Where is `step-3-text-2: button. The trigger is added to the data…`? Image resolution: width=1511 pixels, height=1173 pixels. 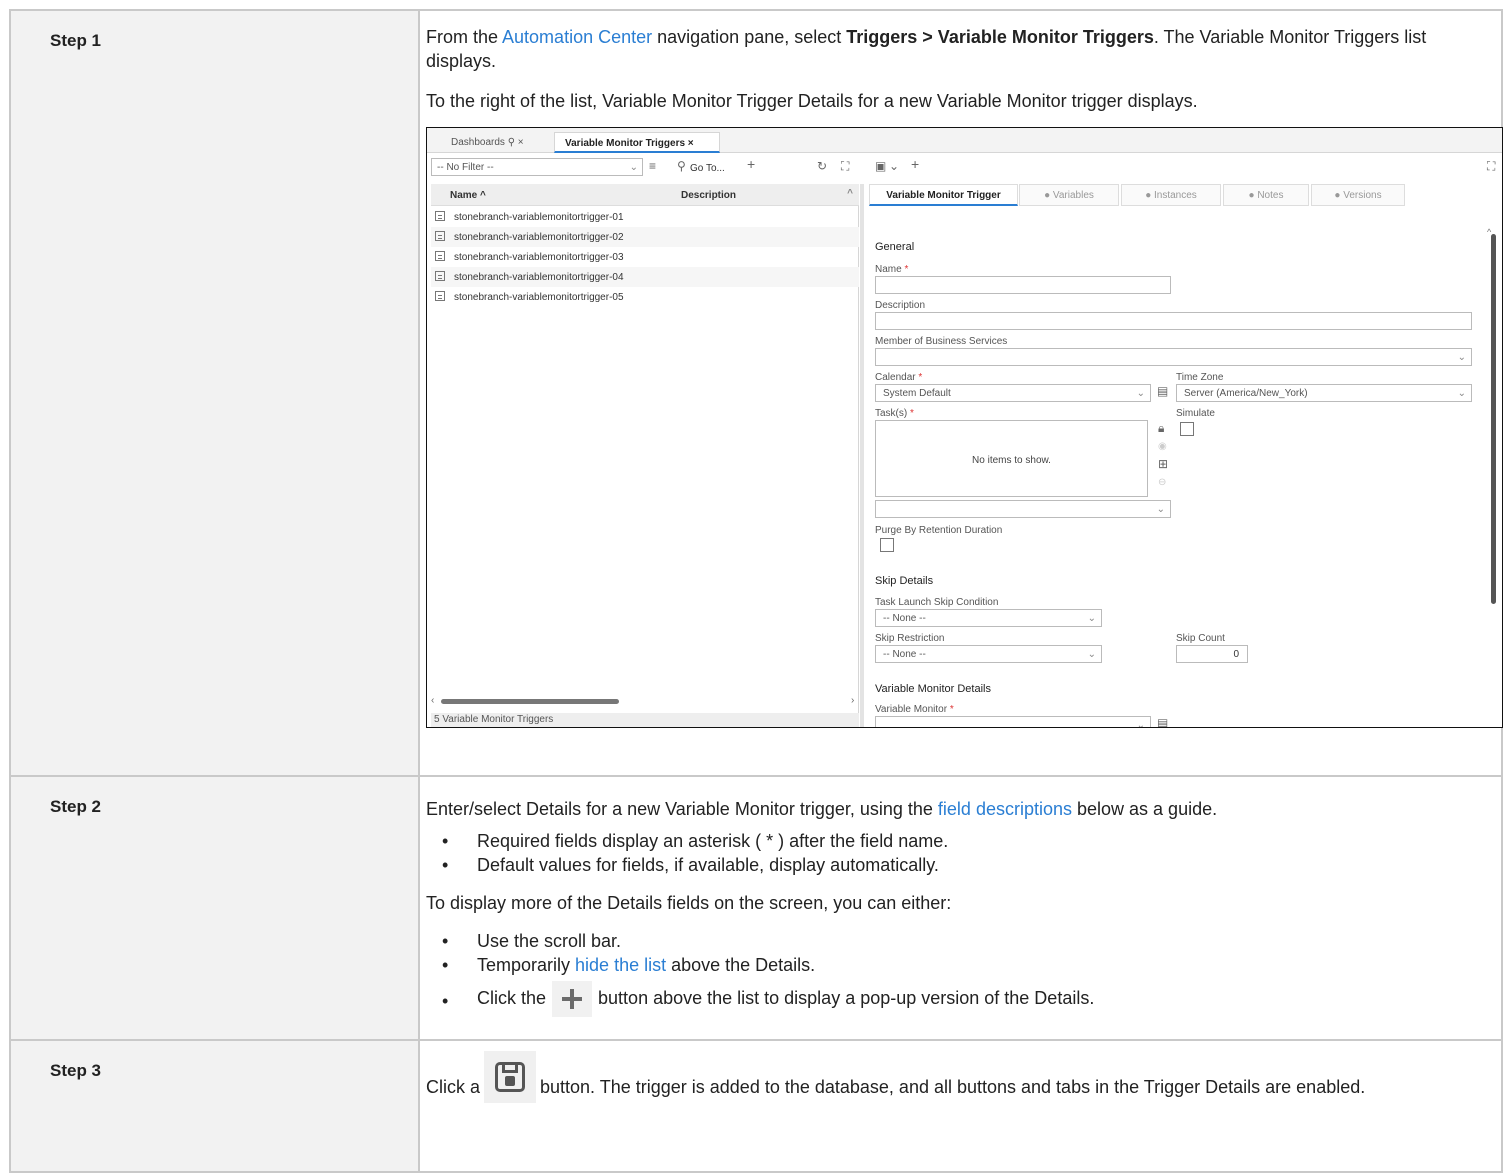 step-3-text-2: button. The trigger is added to the data… is located at coordinates (953, 1087).